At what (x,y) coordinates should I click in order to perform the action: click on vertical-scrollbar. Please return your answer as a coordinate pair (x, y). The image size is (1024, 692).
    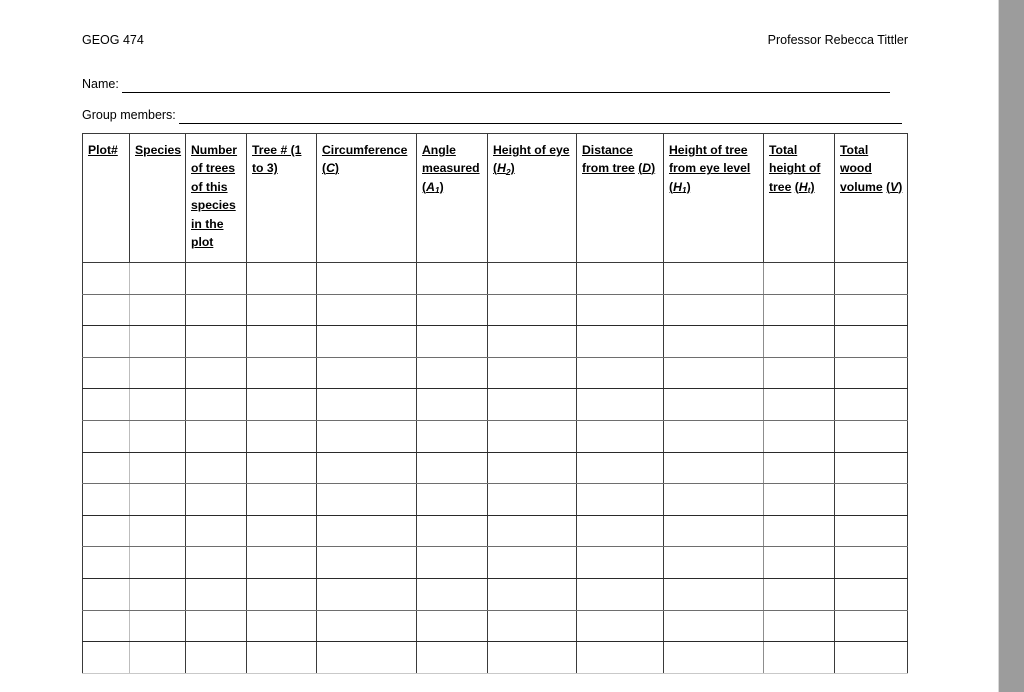
    Looking at the image, I should click on (1011, 346).